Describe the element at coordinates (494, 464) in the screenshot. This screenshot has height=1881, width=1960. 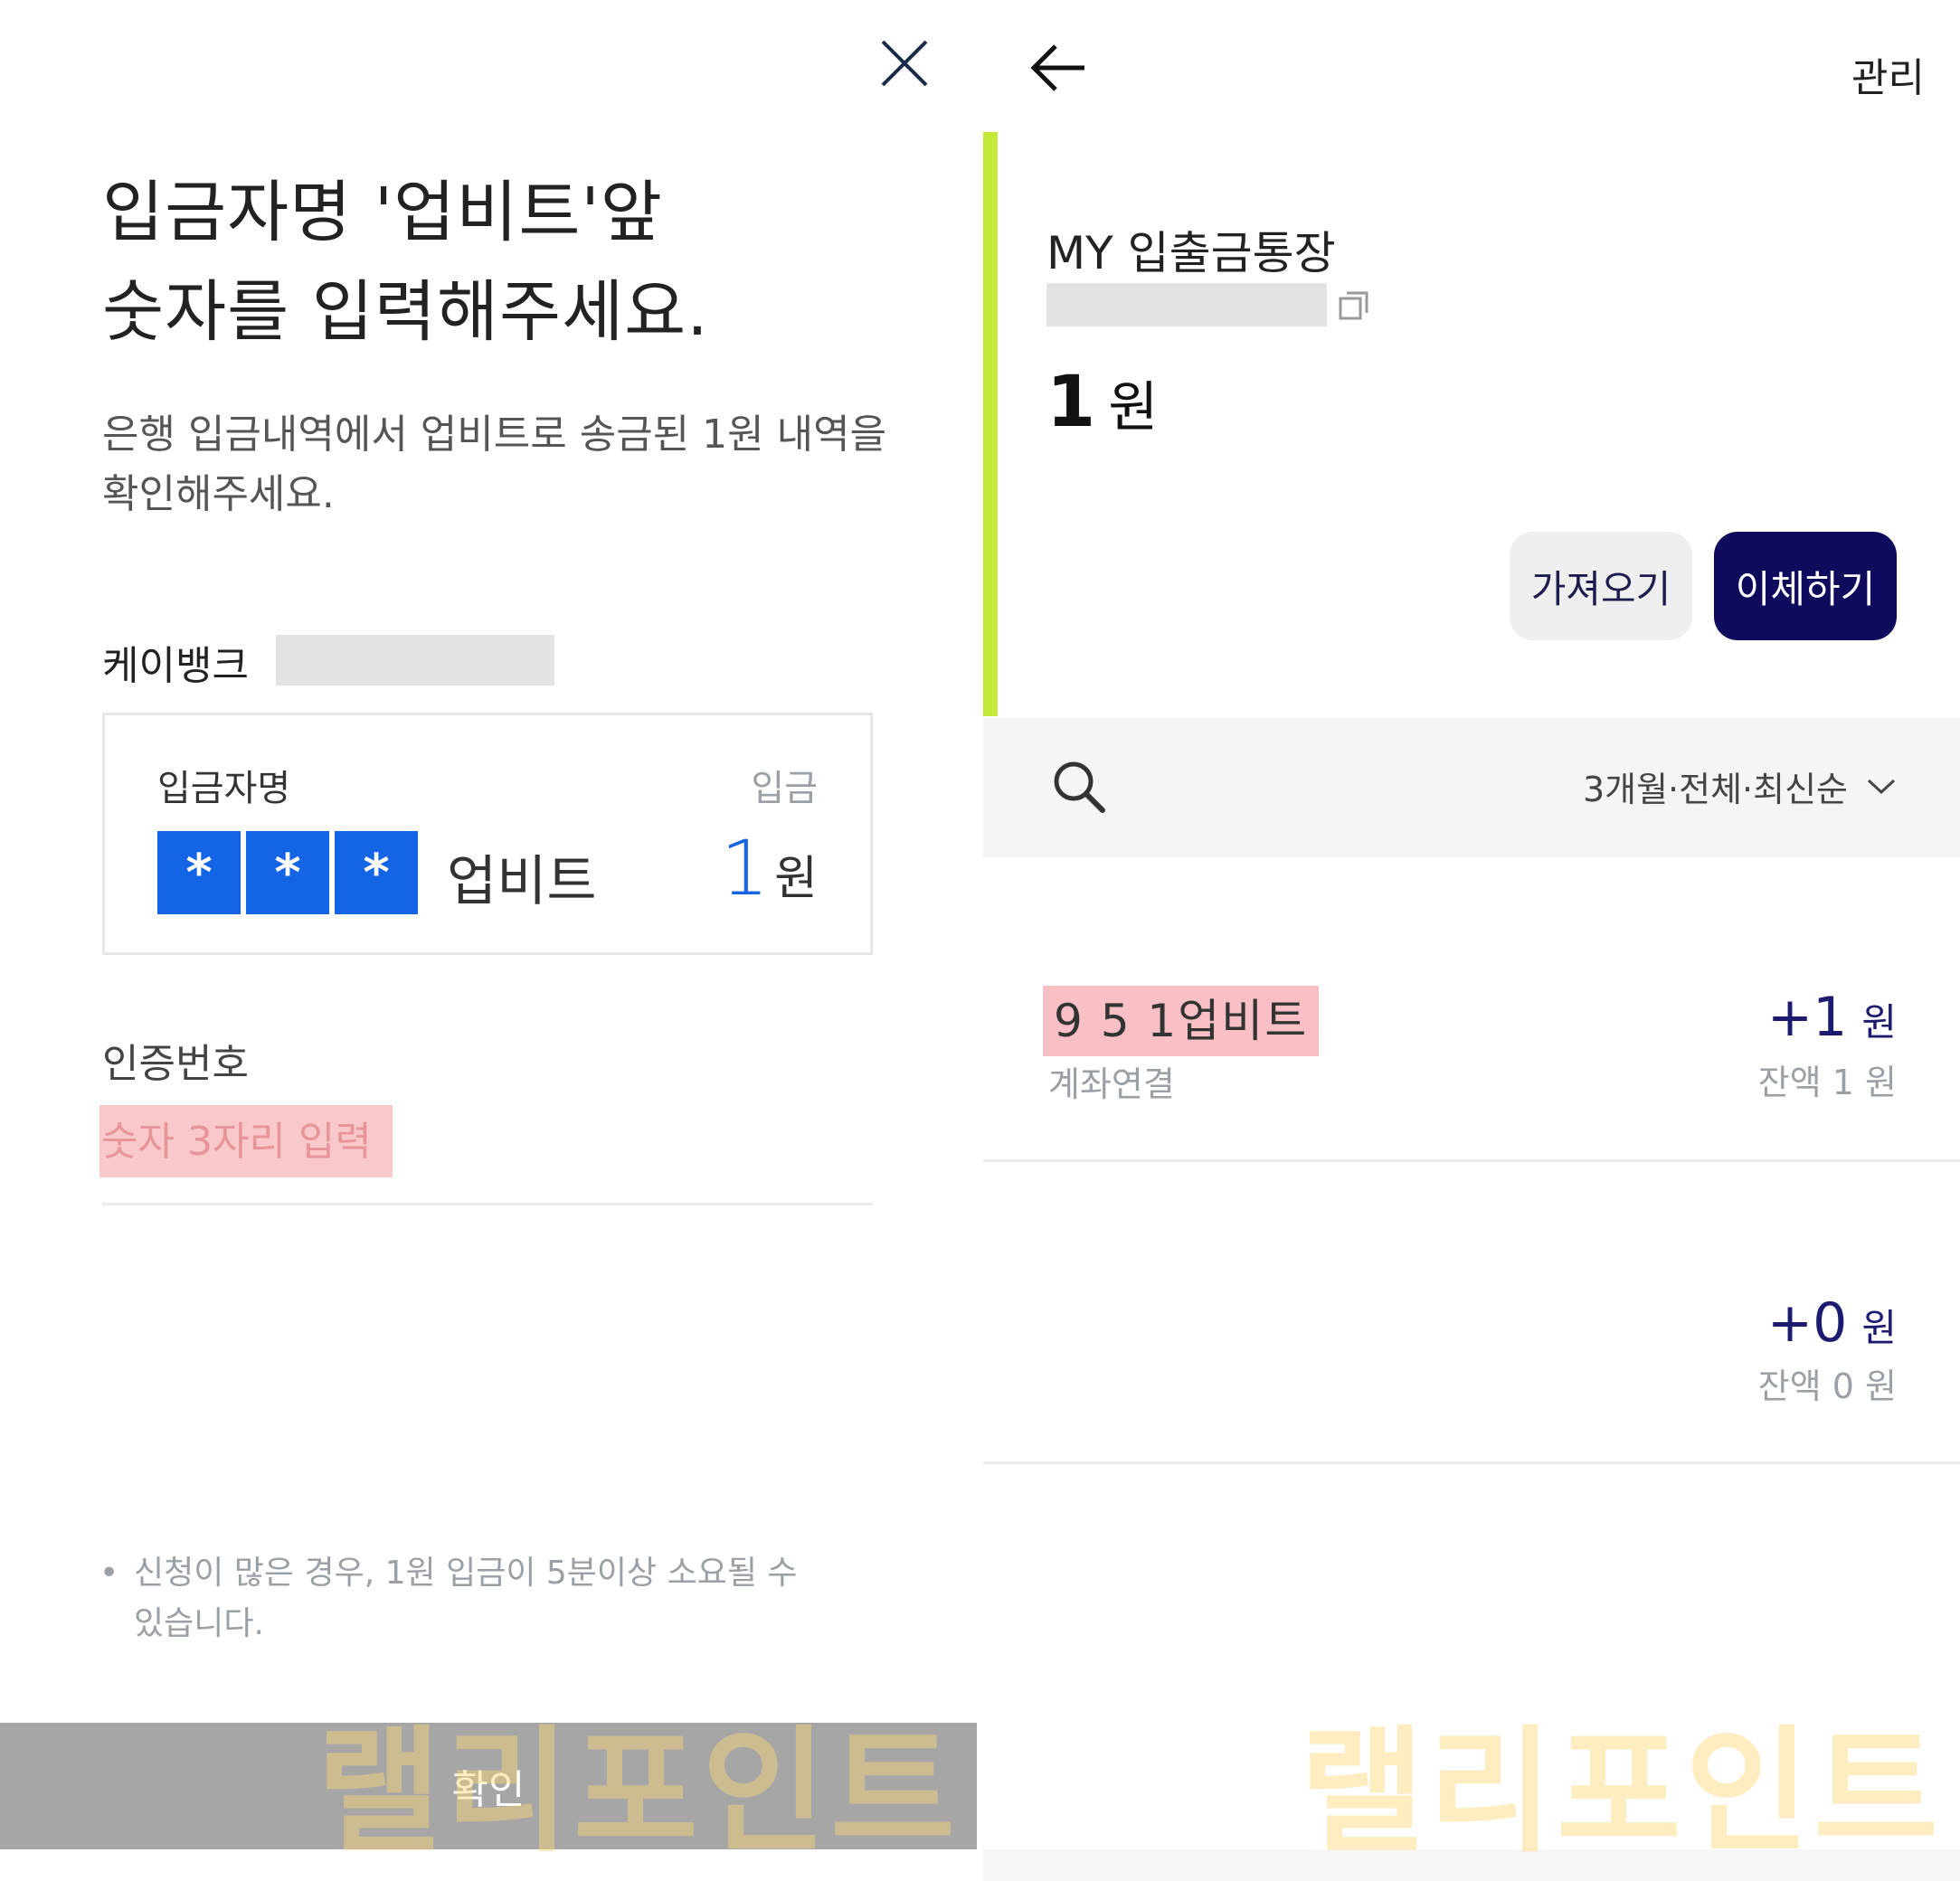
I see `description-text: 은행 입금내역에서 업비트로 송금된 1원 내역을 확인해주세요.` at that location.